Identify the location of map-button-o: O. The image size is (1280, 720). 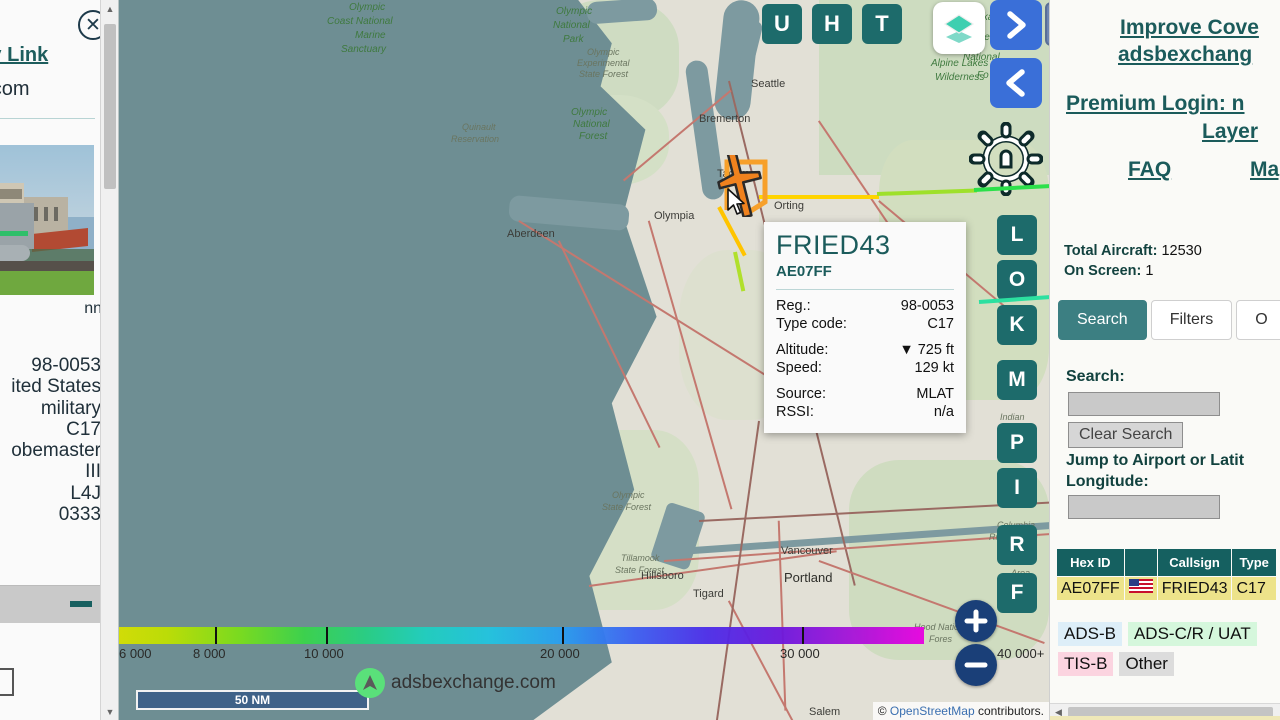
(1017, 280).